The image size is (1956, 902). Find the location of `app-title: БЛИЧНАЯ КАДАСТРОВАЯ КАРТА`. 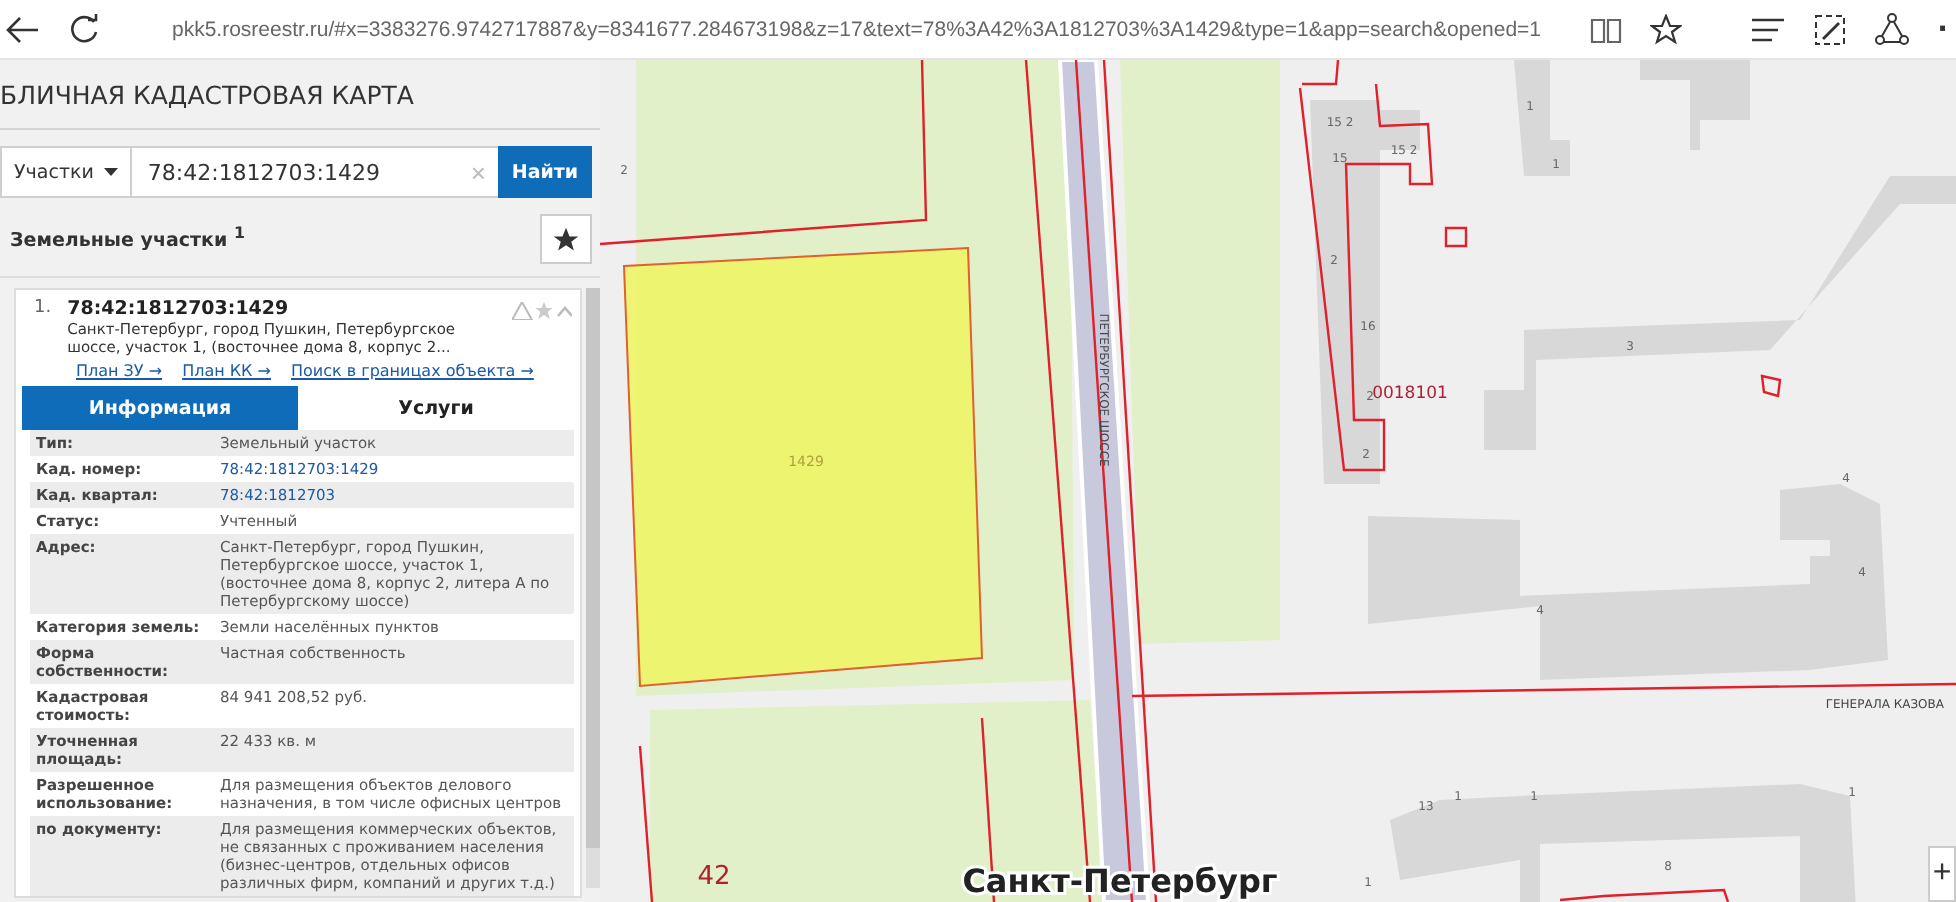

app-title: БЛИЧНАЯ КАДАСТРОВАЯ КАРТА is located at coordinates (300, 95).